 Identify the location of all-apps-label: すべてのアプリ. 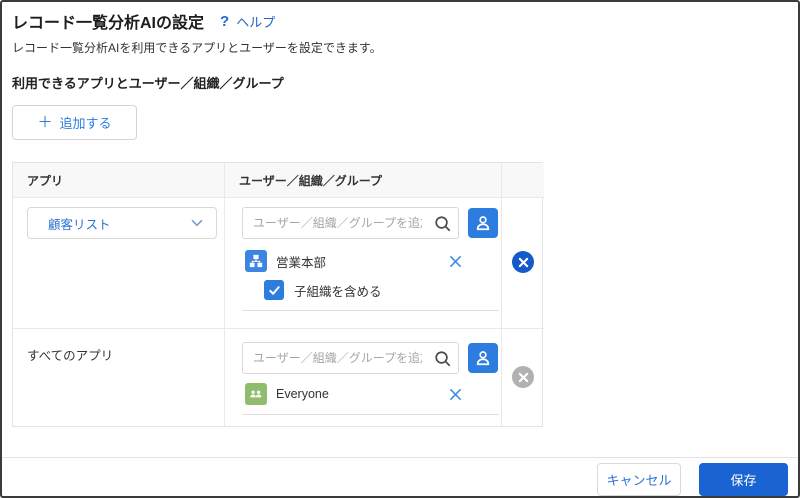
(70, 356).